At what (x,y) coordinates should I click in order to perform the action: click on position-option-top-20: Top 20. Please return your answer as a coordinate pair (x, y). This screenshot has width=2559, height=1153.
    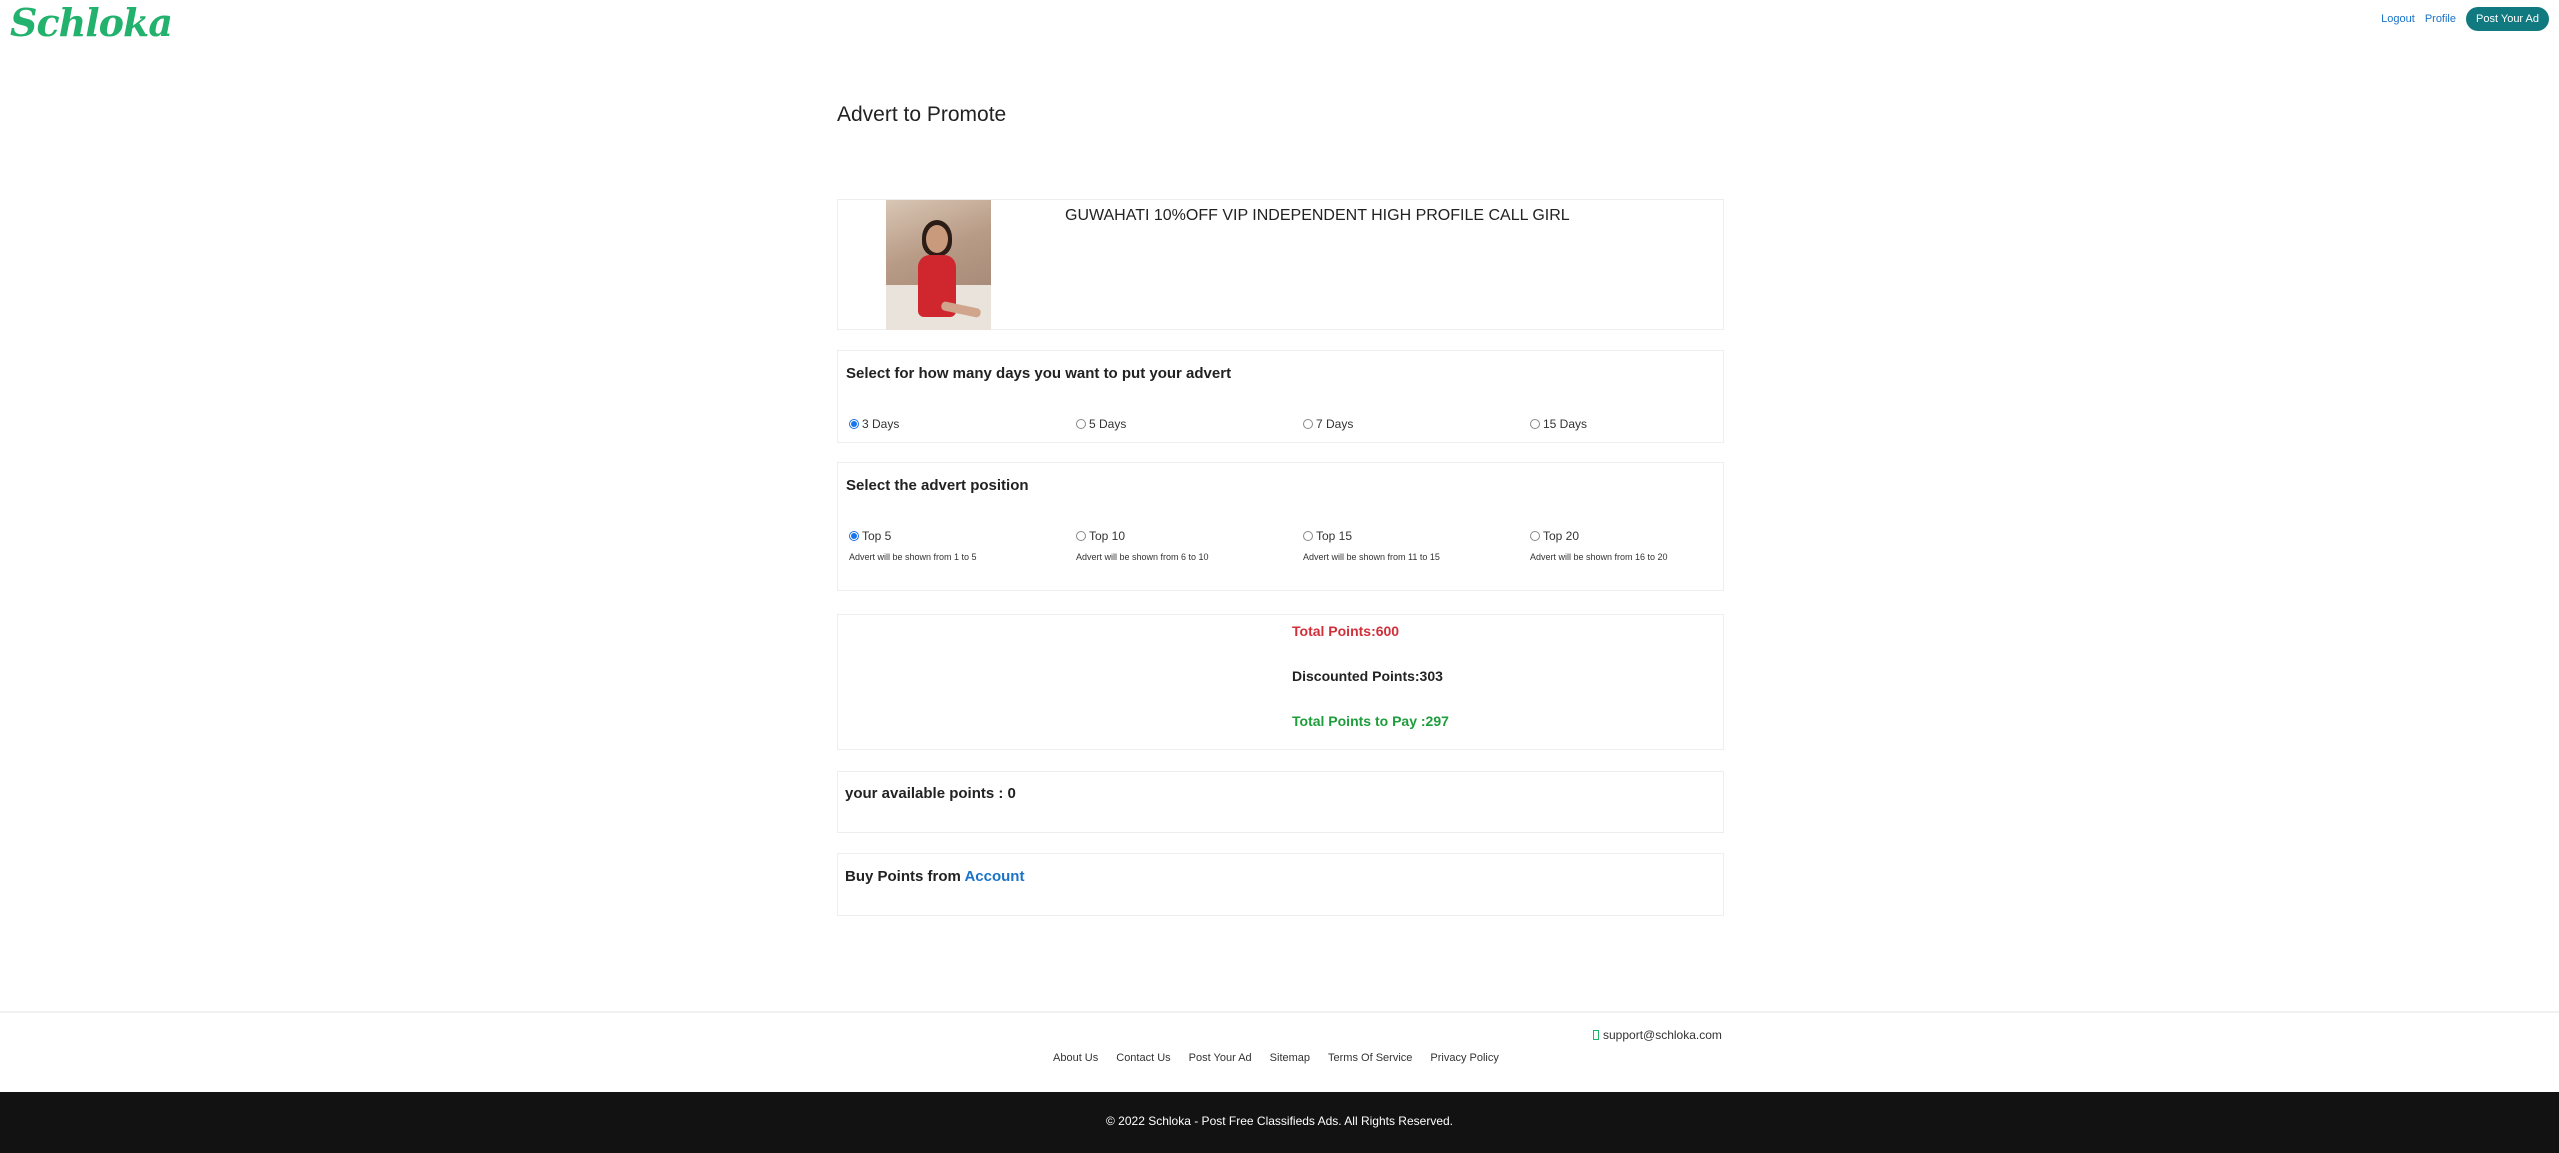
    Looking at the image, I should click on (1554, 536).